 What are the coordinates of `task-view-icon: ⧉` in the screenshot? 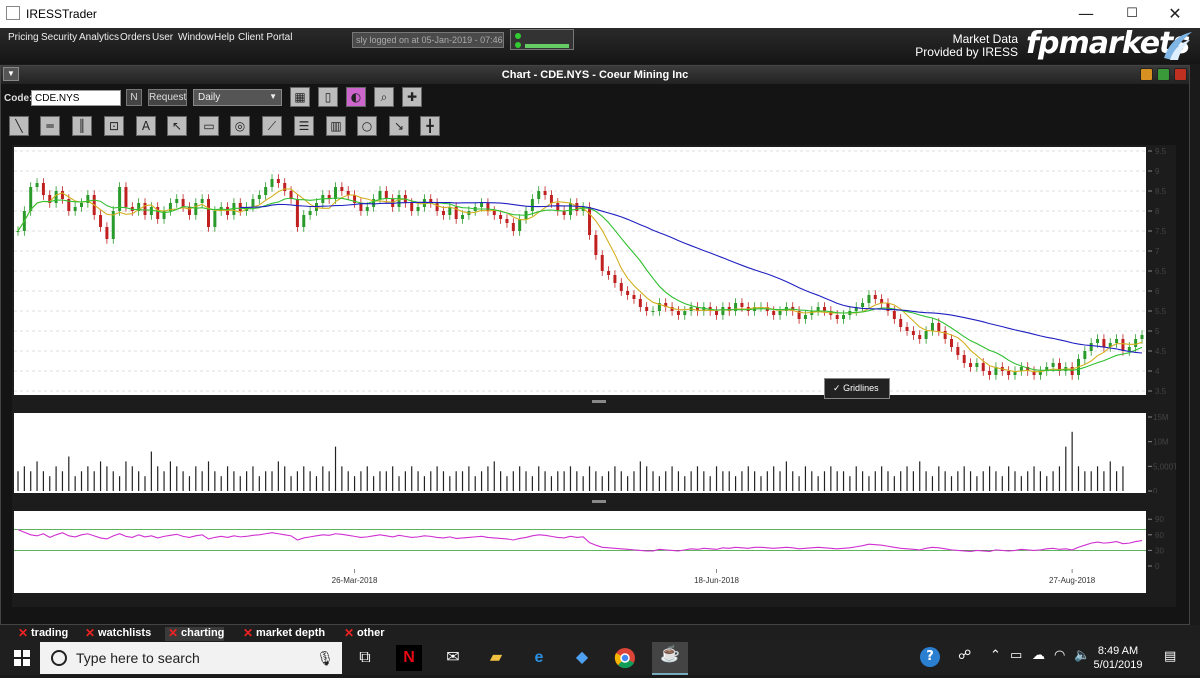 It's located at (365, 658).